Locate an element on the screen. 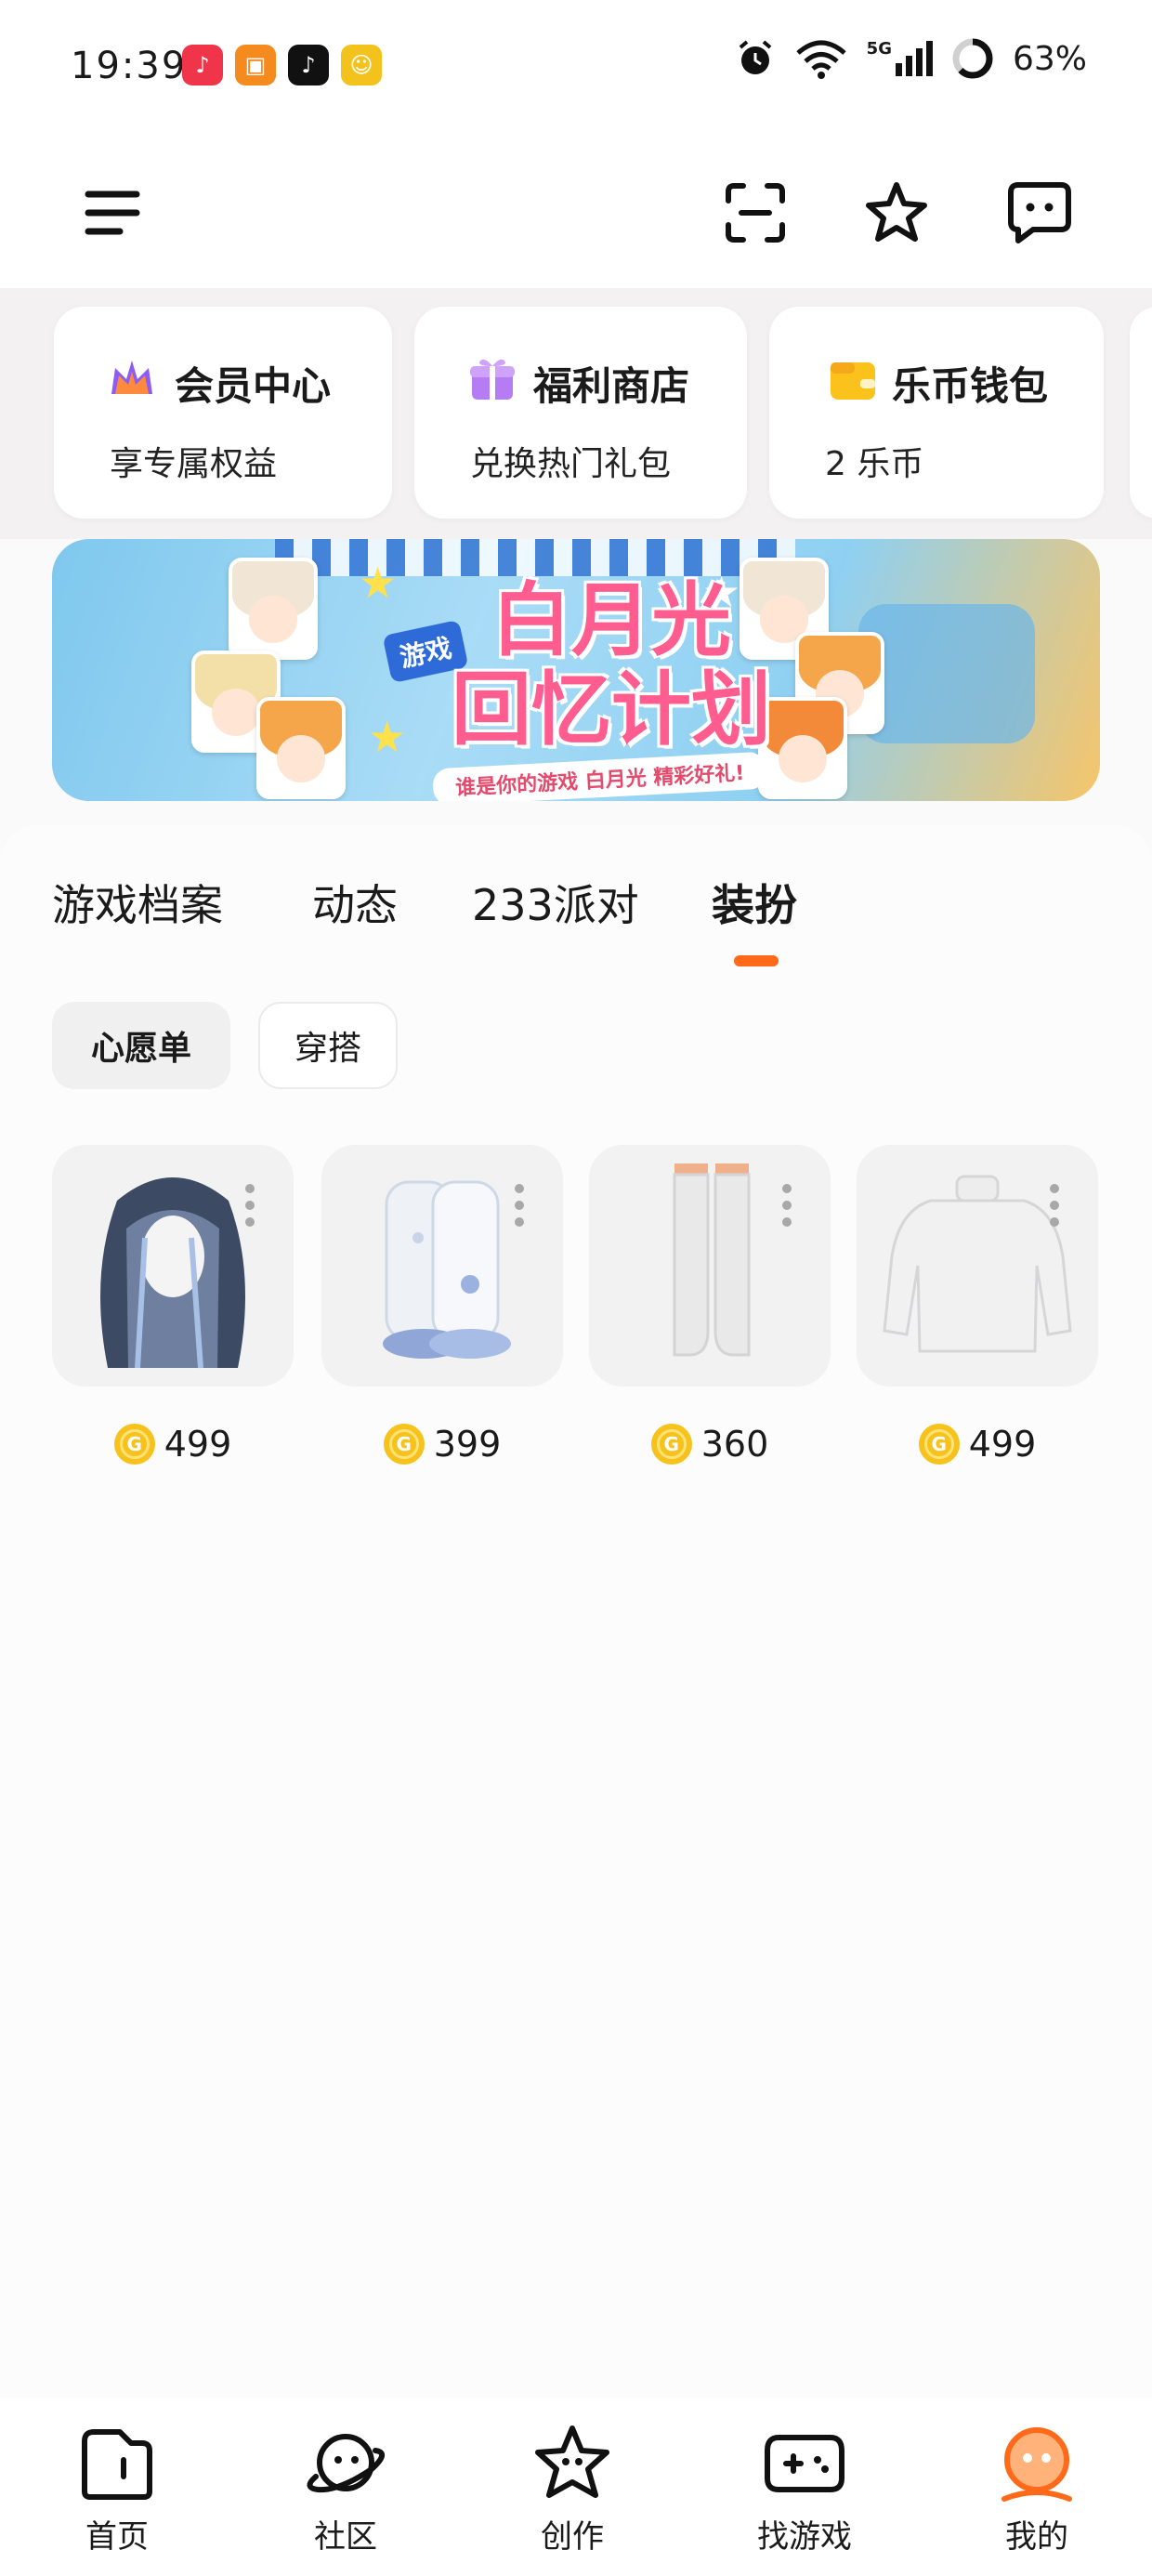  create-star-icon is located at coordinates (572, 2462).